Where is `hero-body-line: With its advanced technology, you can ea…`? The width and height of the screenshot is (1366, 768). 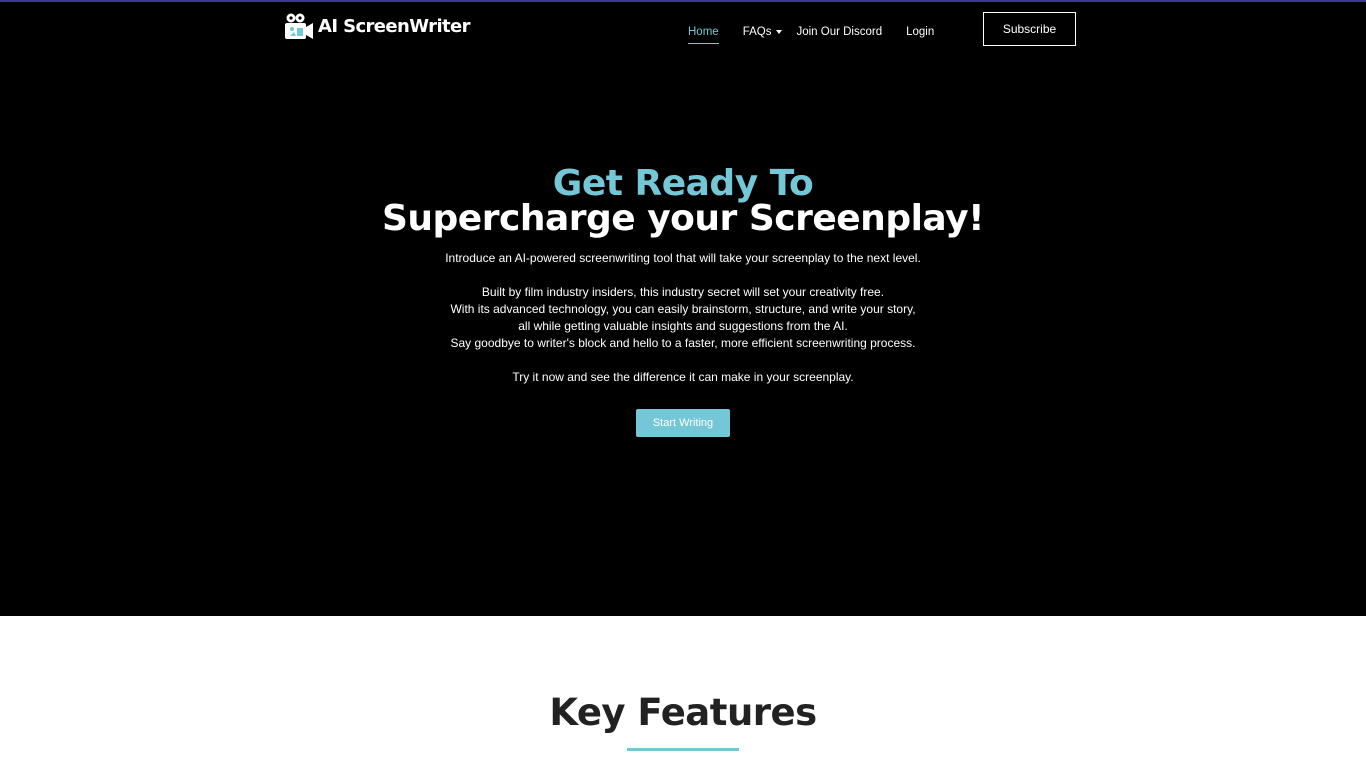
hero-body-line: With its advanced technology, you can ea… is located at coordinates (683, 309).